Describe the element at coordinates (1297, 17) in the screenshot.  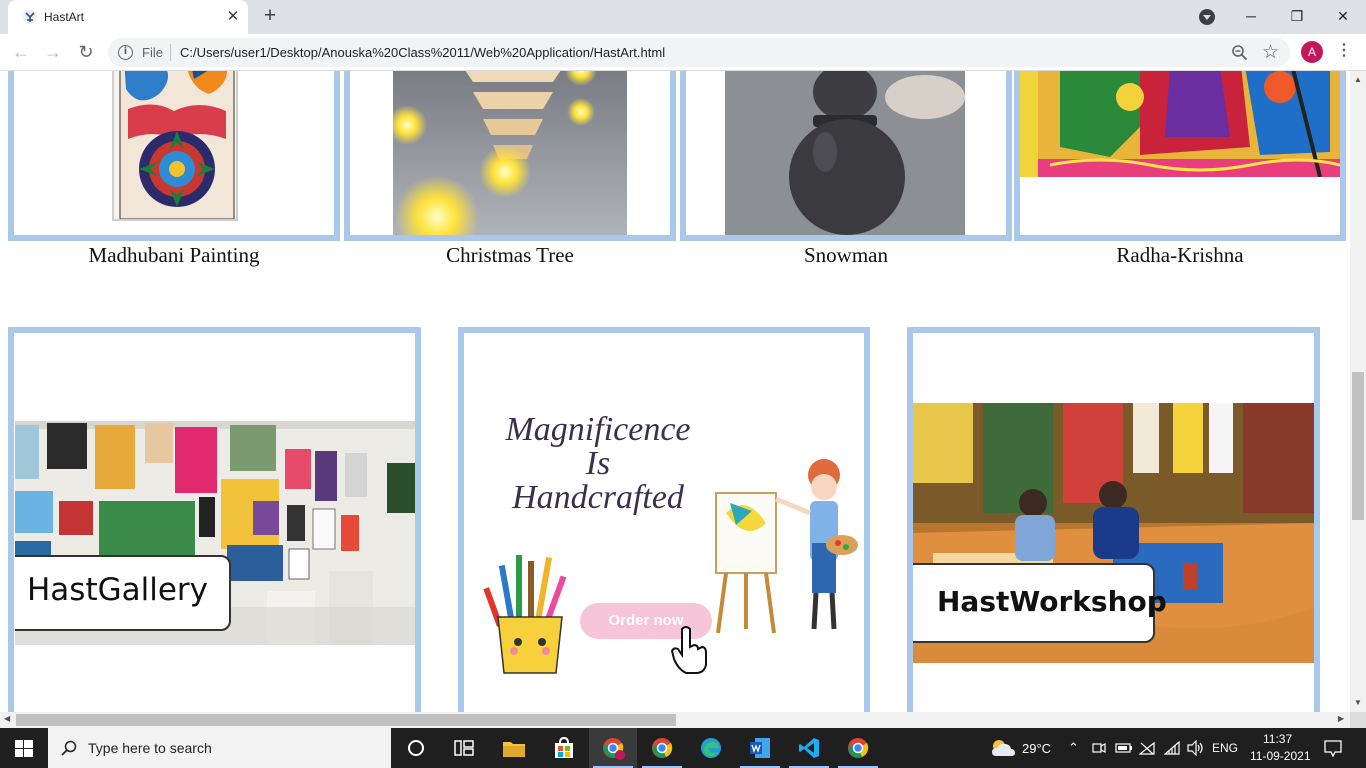
I see `maximize-button: ❐` at that location.